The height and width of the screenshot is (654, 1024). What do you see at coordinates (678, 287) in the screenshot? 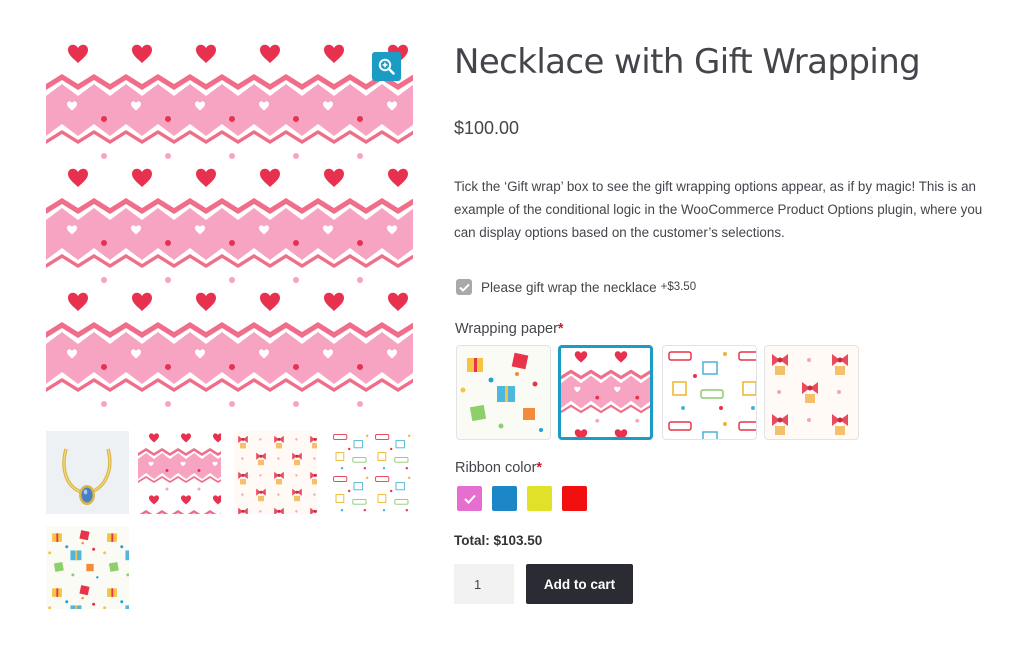
I see `gift-wrap-price: +$3.50` at bounding box center [678, 287].